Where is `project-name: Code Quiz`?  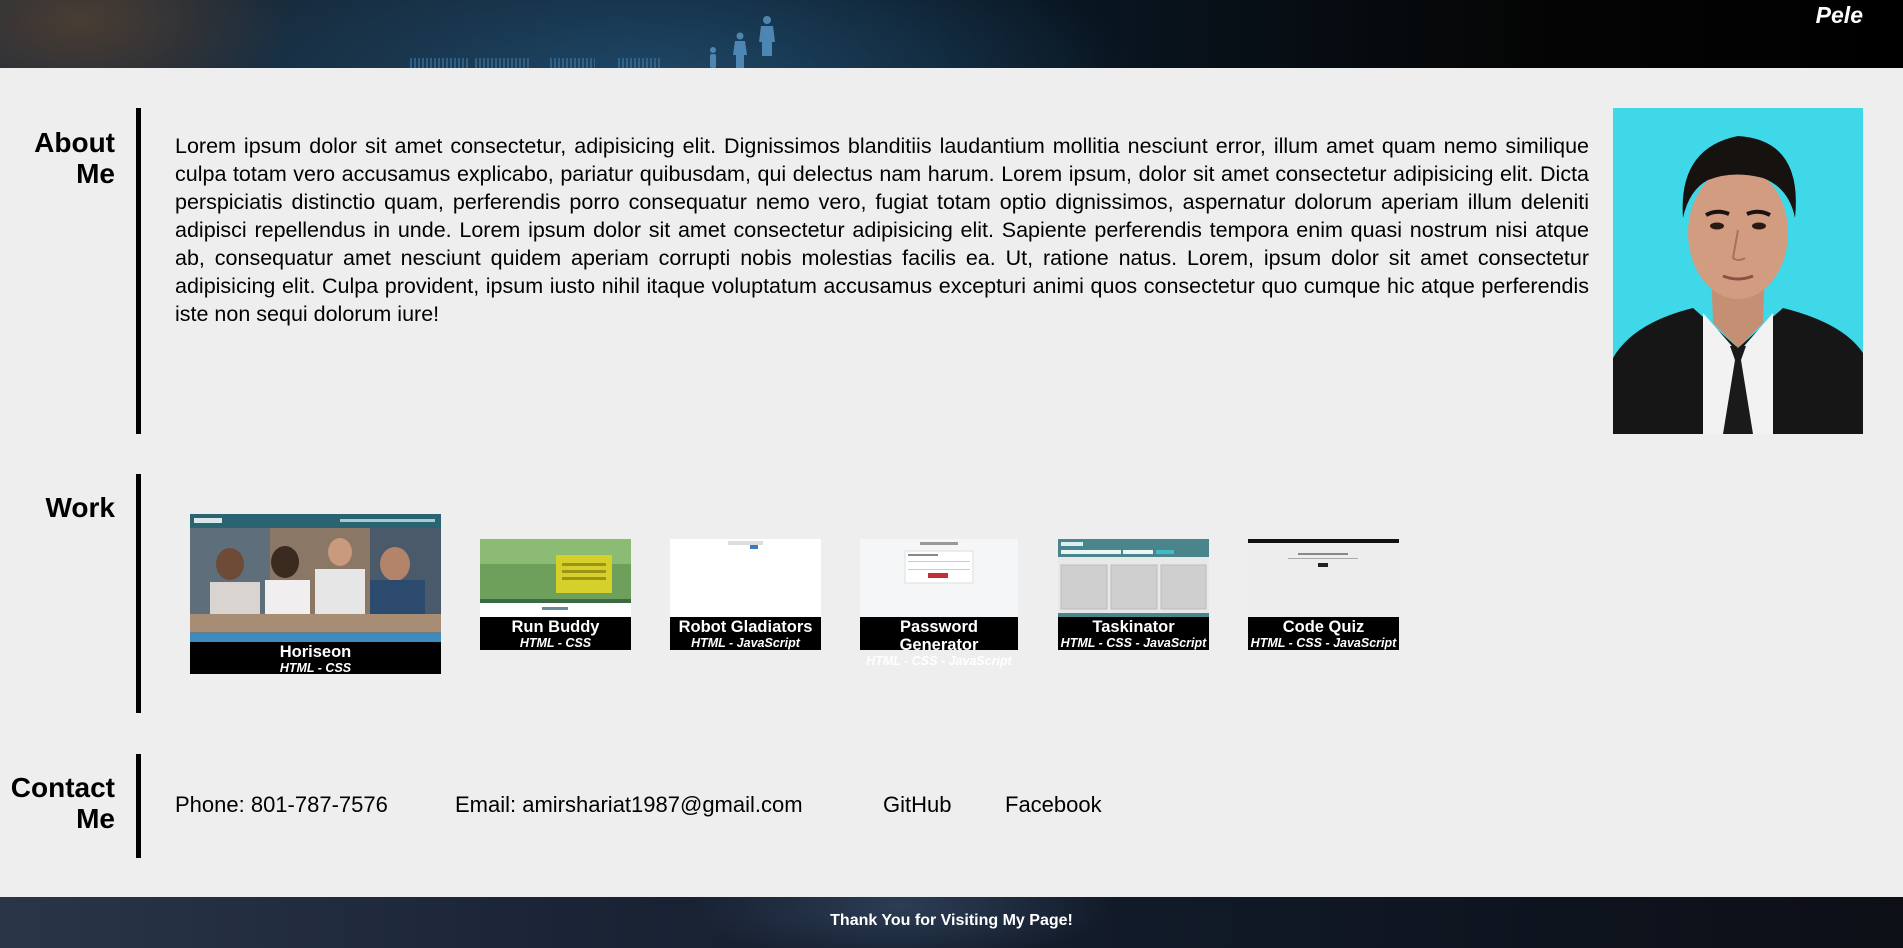
project-name: Code Quiz is located at coordinates (1323, 627).